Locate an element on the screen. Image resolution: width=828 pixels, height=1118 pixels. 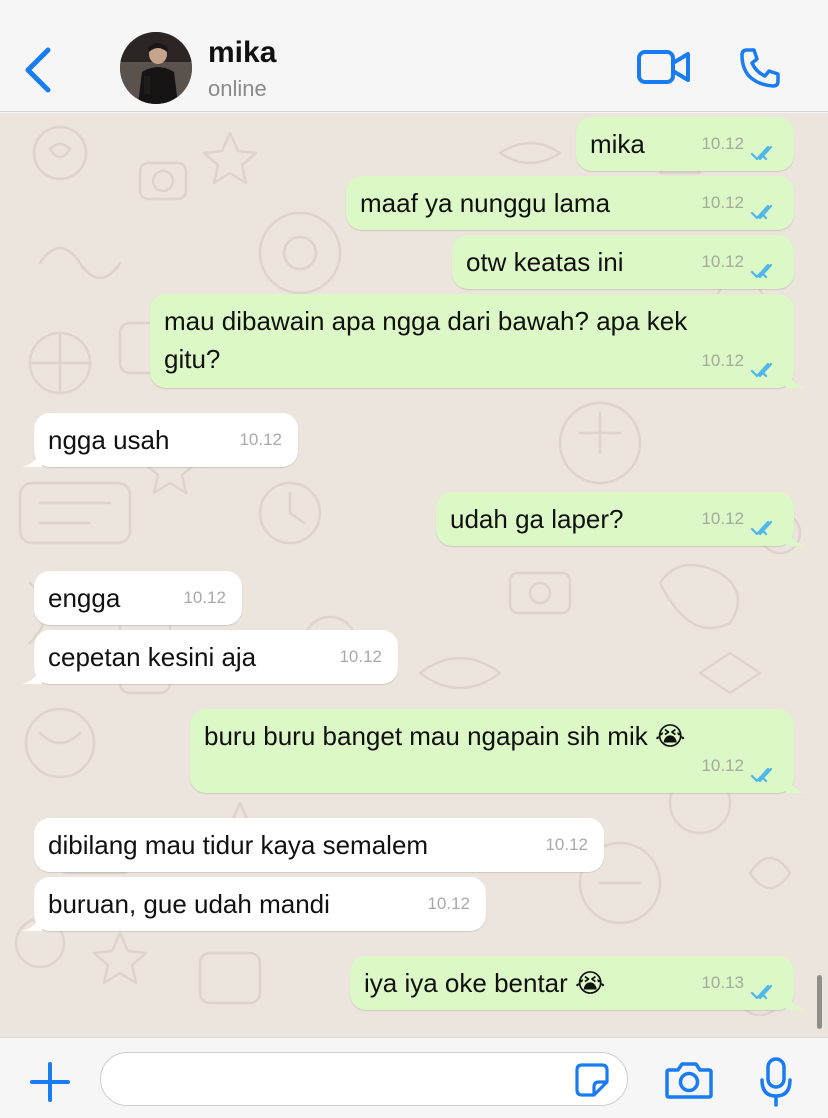
avatar-image is located at coordinates (156, 68).